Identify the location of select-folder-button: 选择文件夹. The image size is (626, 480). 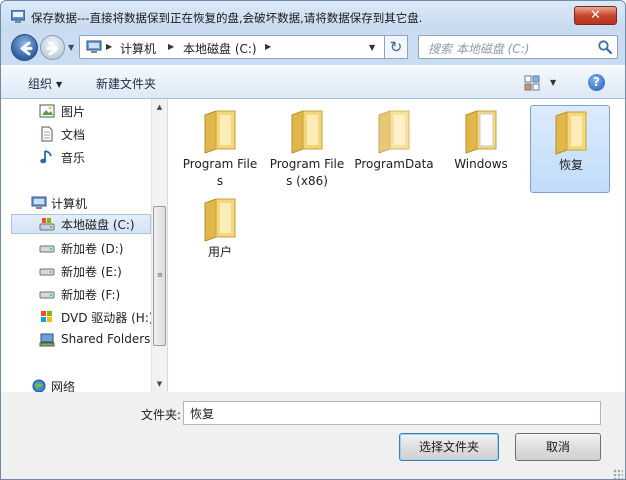
(449, 447).